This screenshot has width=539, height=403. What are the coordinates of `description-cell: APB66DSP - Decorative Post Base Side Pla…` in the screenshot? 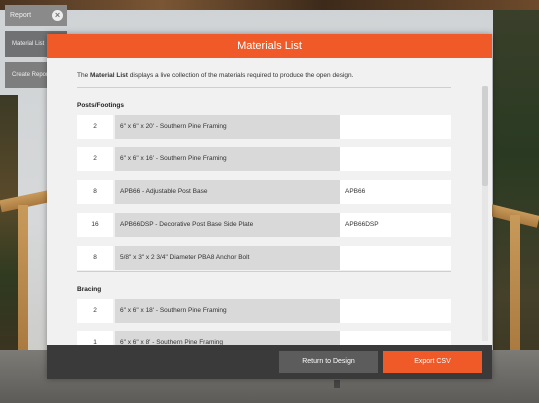 It's located at (227, 225).